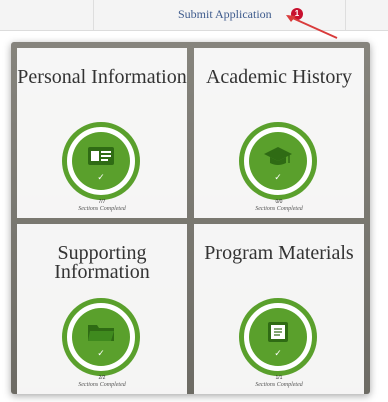 The height and width of the screenshot is (402, 388). What do you see at coordinates (279, 378) in the screenshot?
I see `sections-count: 1/1` at bounding box center [279, 378].